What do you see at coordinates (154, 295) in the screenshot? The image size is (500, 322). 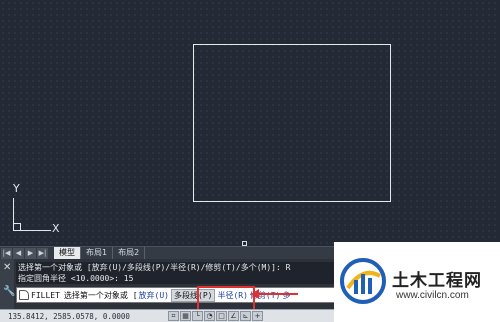 I see `option-undo: 放弃(U)` at bounding box center [154, 295].